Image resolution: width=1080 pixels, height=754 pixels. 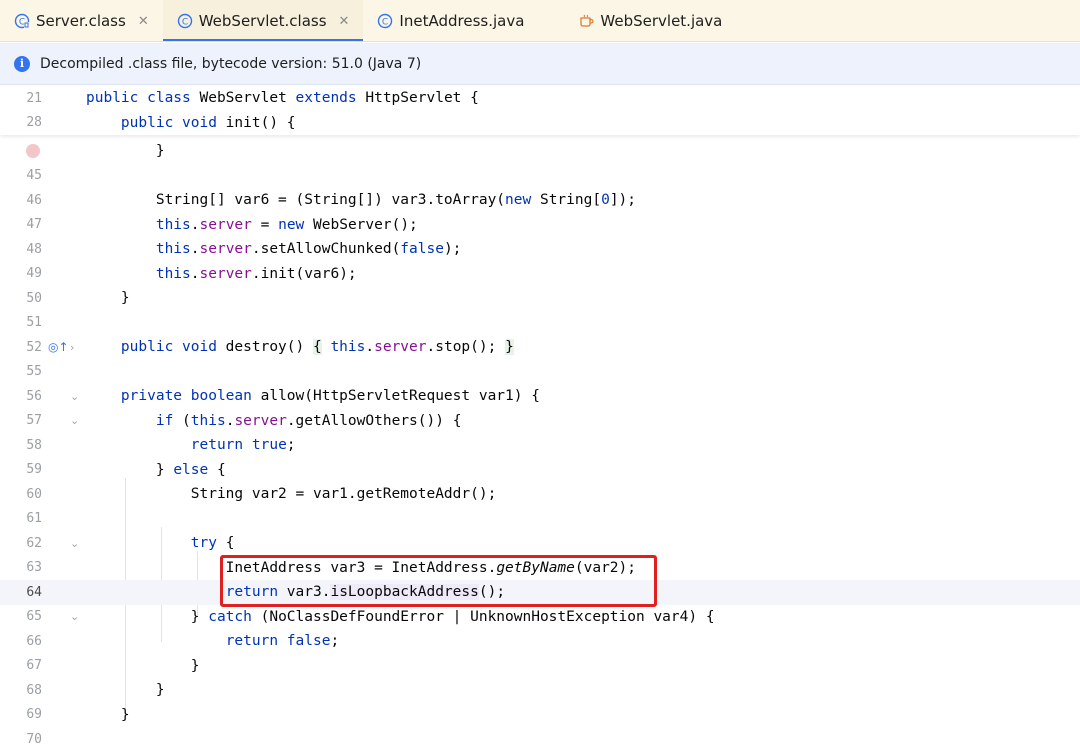 What do you see at coordinates (540, 41) in the screenshot?
I see `tab-divider` at bounding box center [540, 41].